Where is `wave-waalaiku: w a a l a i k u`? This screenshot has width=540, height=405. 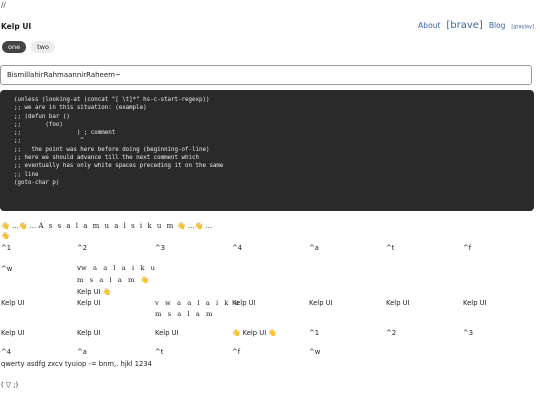
wave-waalaiku: w a a l a i k u is located at coordinates (119, 268).